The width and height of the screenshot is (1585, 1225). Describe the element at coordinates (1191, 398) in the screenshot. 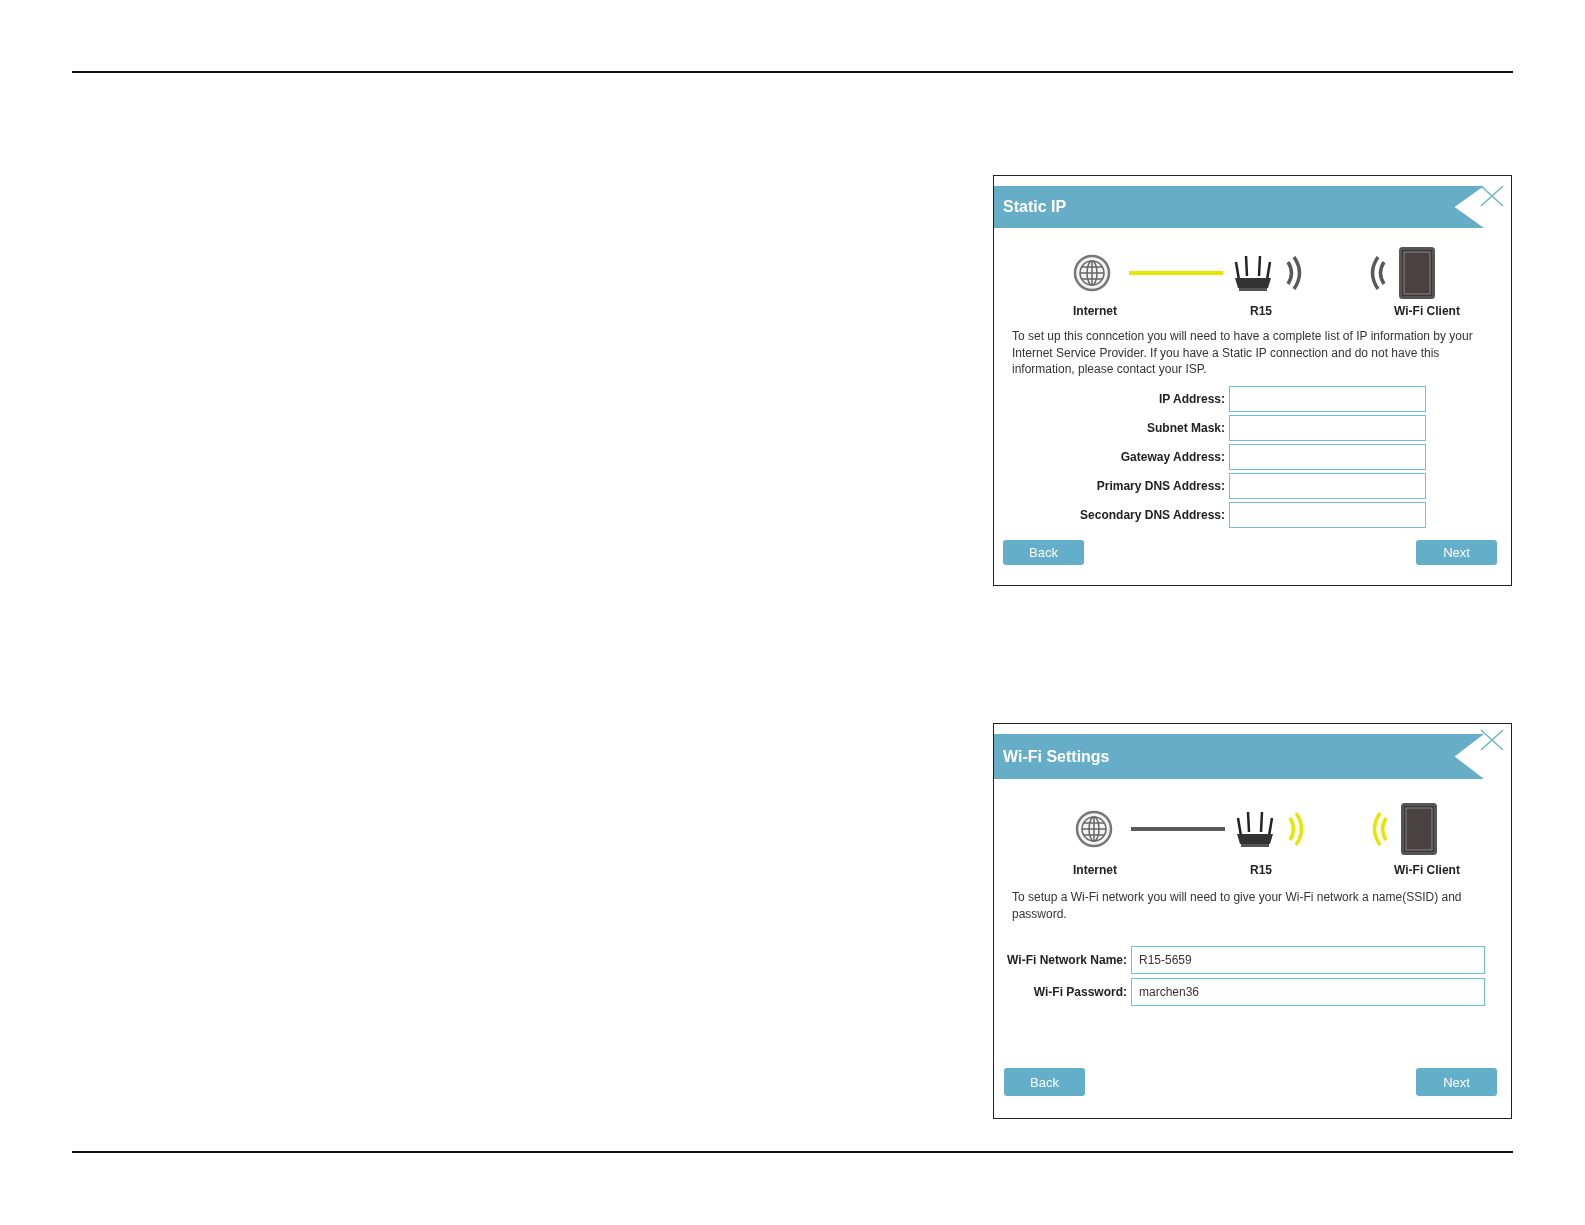

I see `field-label: IP Address:` at that location.